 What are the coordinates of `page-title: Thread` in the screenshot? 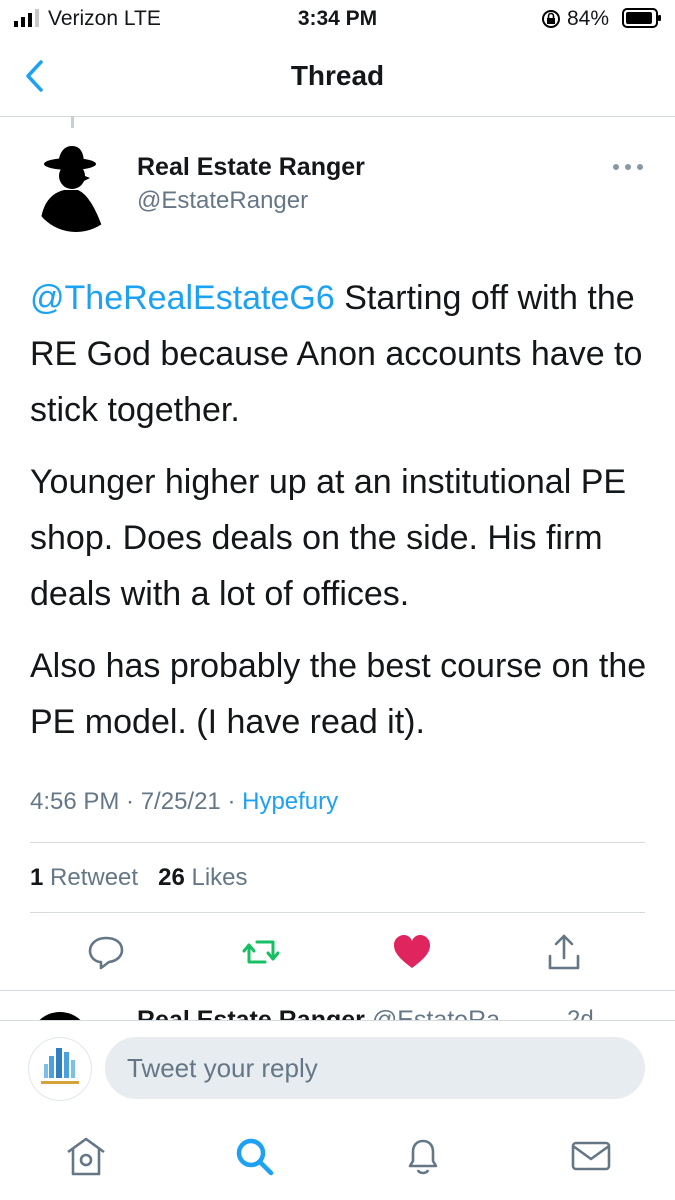 It's located at (337, 75).